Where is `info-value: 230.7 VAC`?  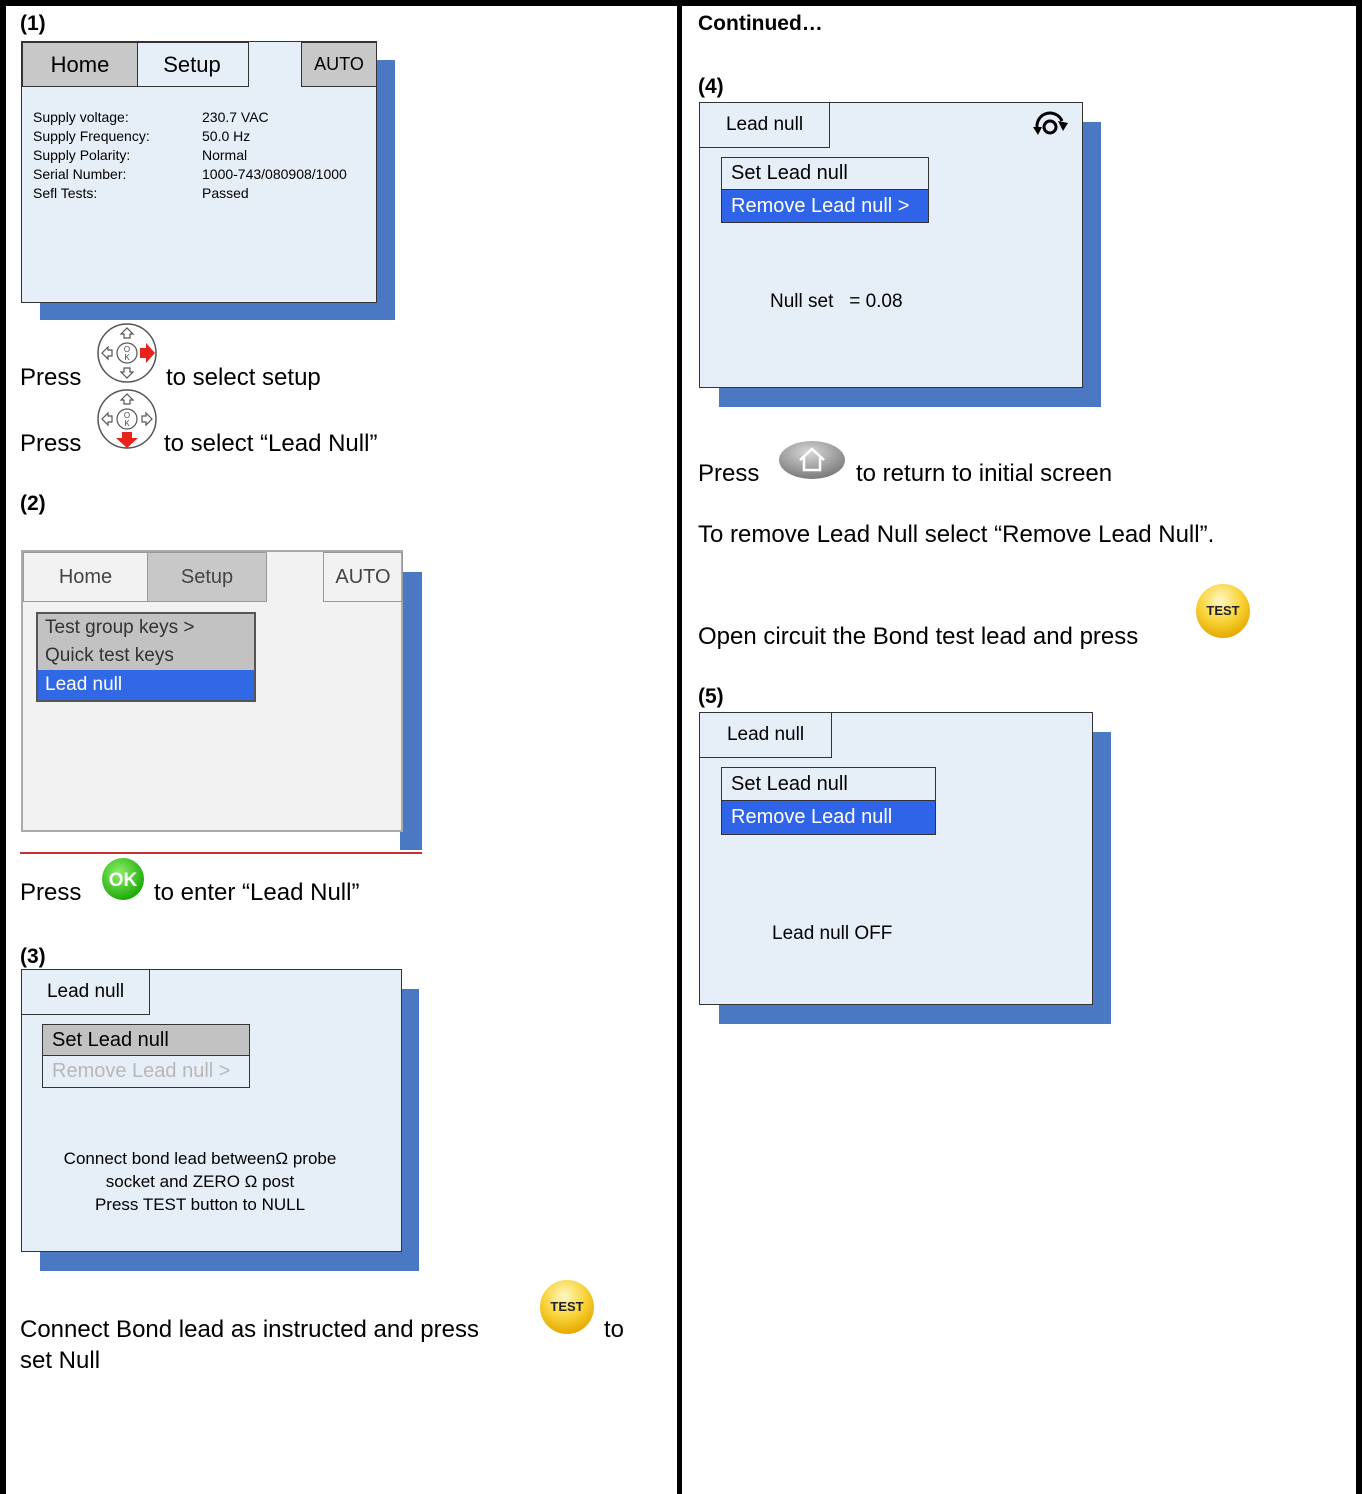 info-value: 230.7 VAC is located at coordinates (235, 117).